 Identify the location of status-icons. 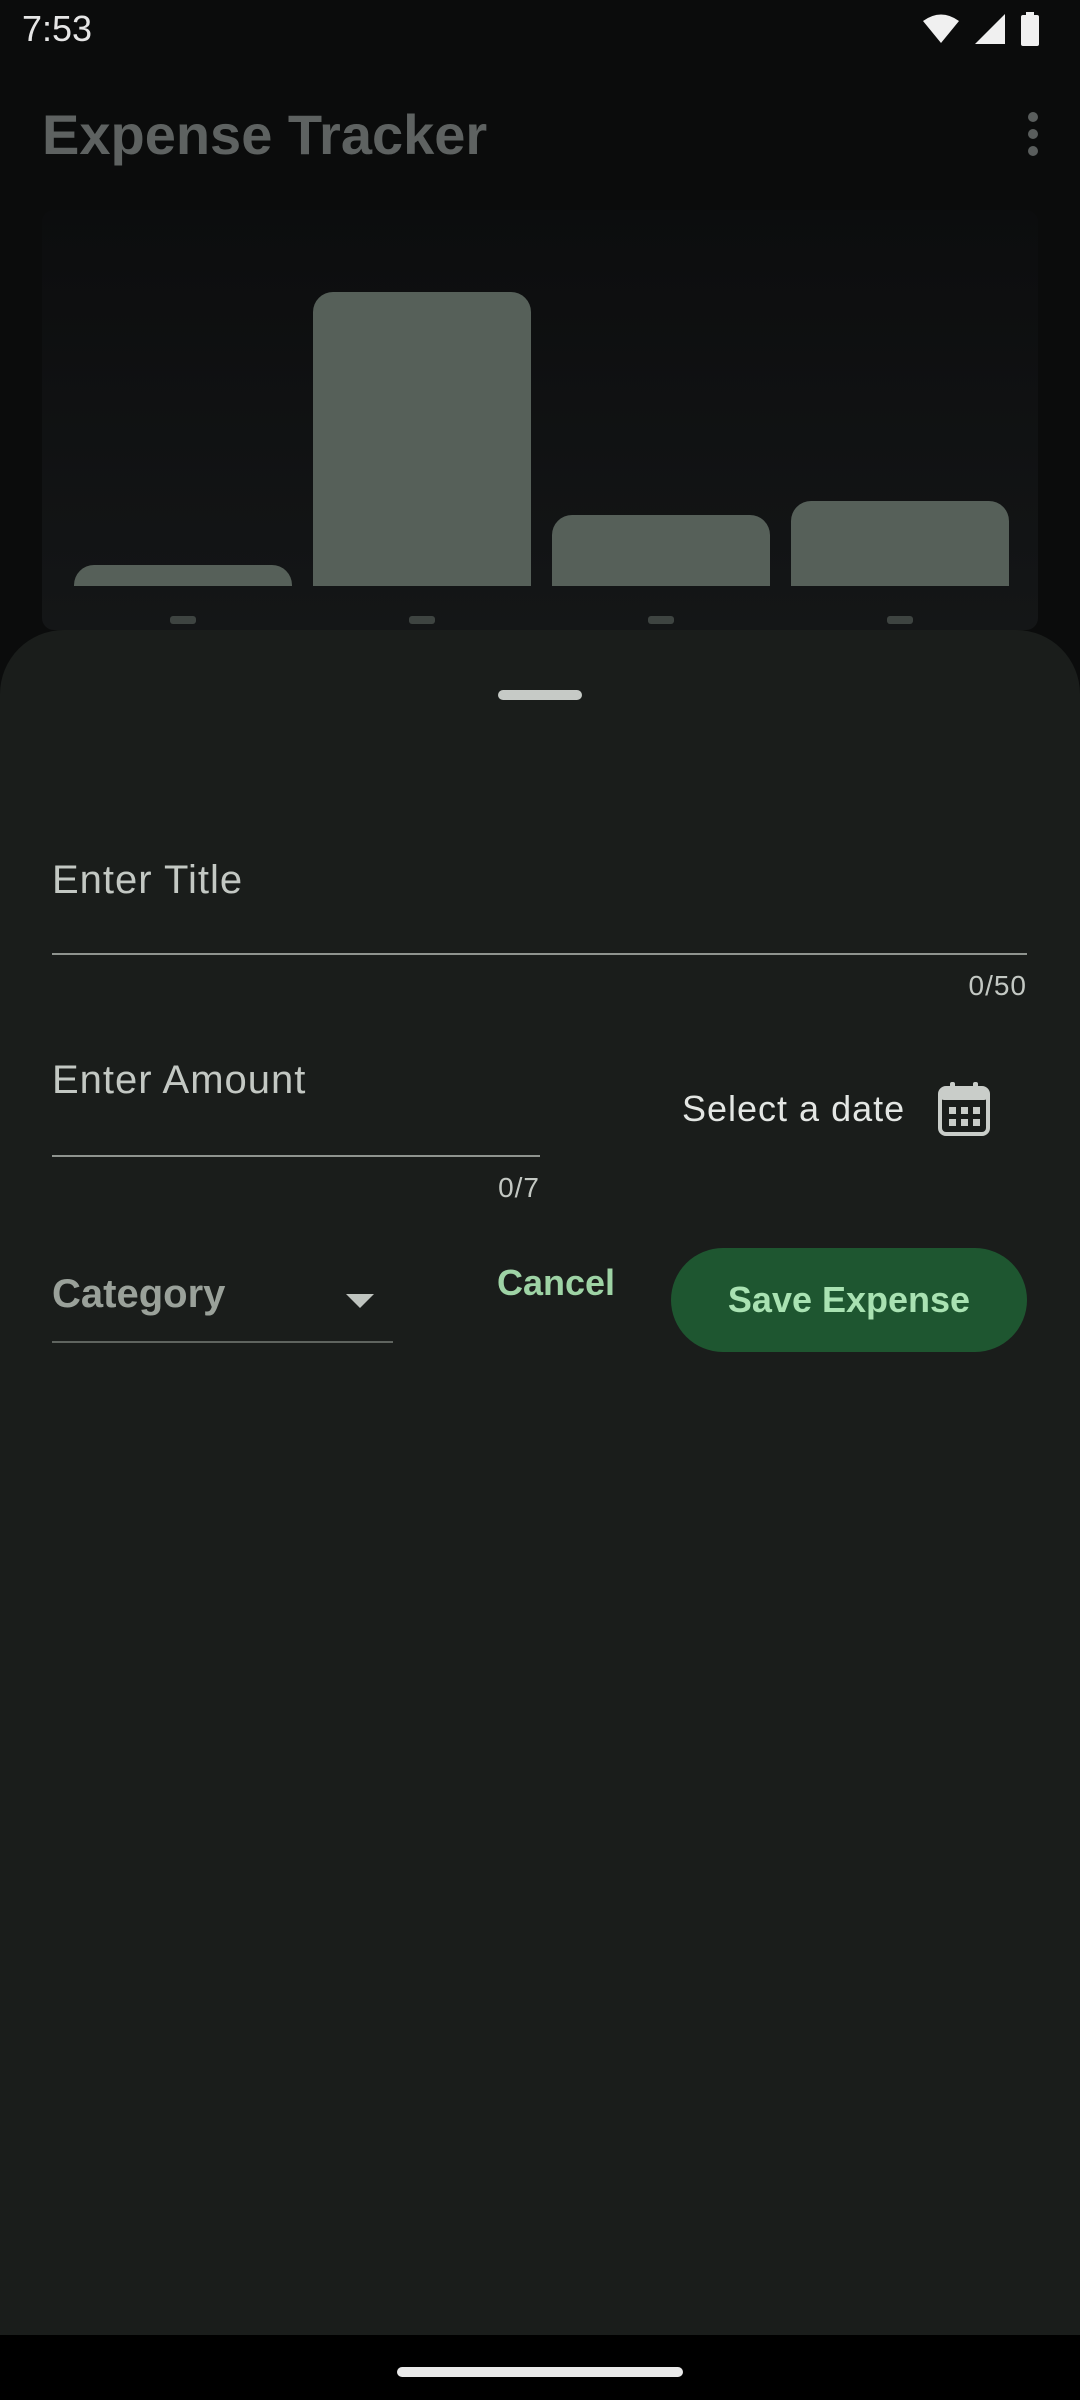
(981, 29).